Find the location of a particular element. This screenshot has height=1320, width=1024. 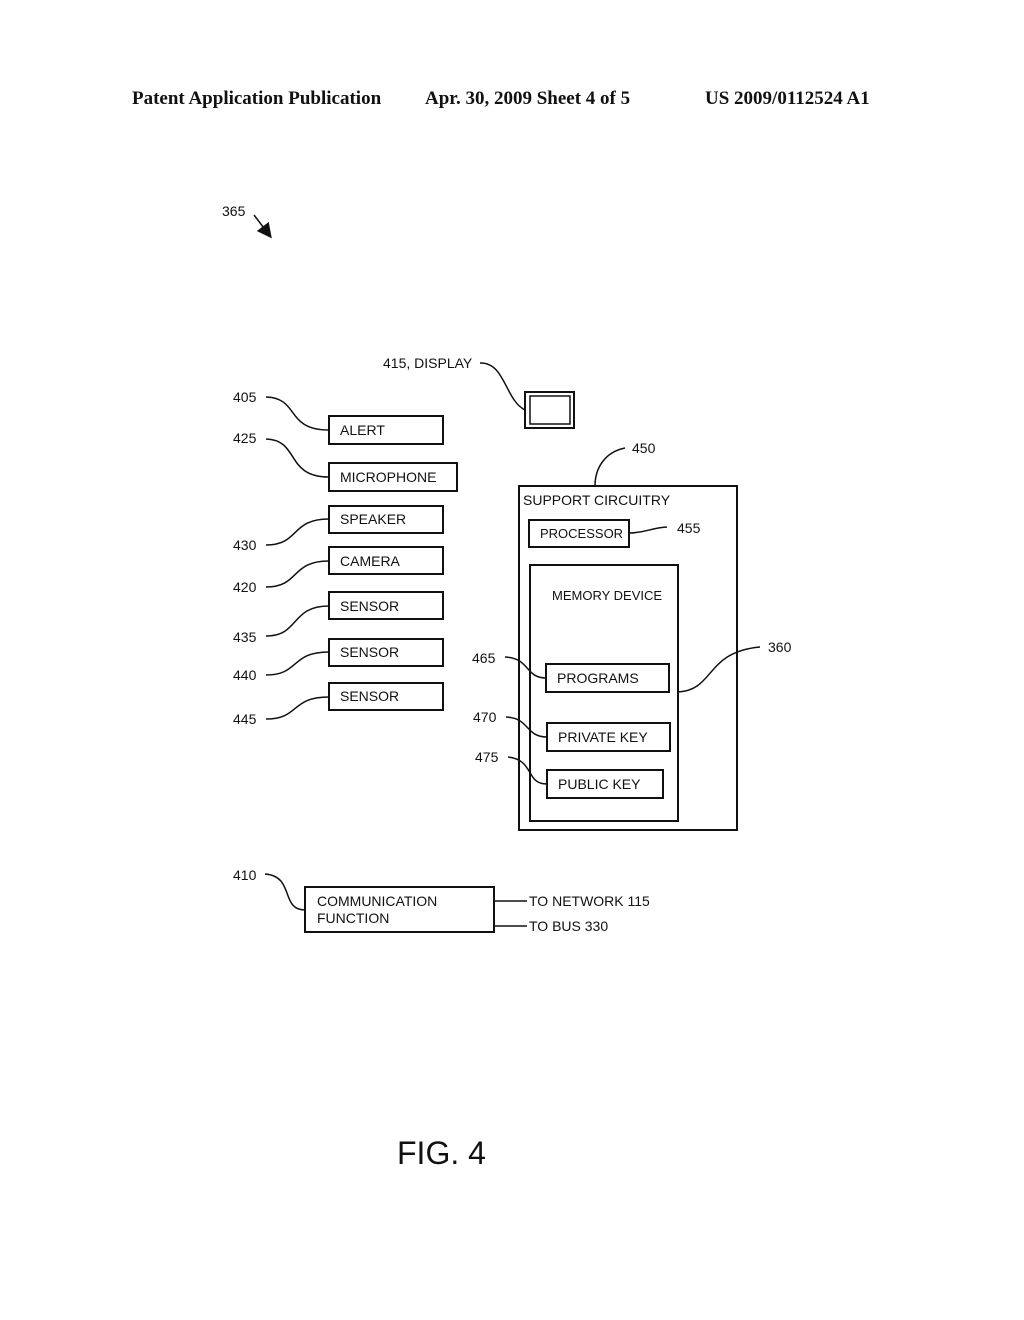

ref-425: 425 is located at coordinates (245, 438).